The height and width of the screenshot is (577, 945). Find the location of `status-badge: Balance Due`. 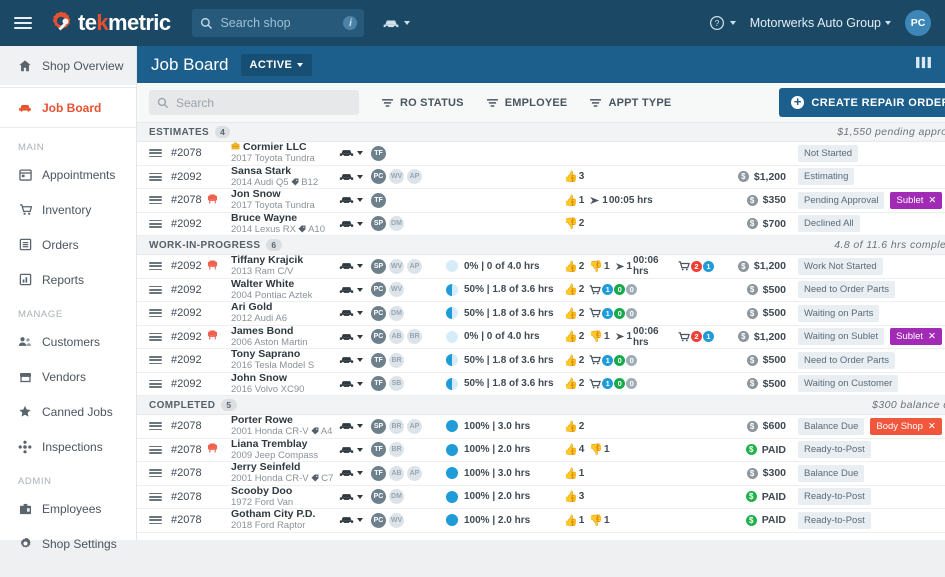

status-badge: Balance Due is located at coordinates (831, 473).